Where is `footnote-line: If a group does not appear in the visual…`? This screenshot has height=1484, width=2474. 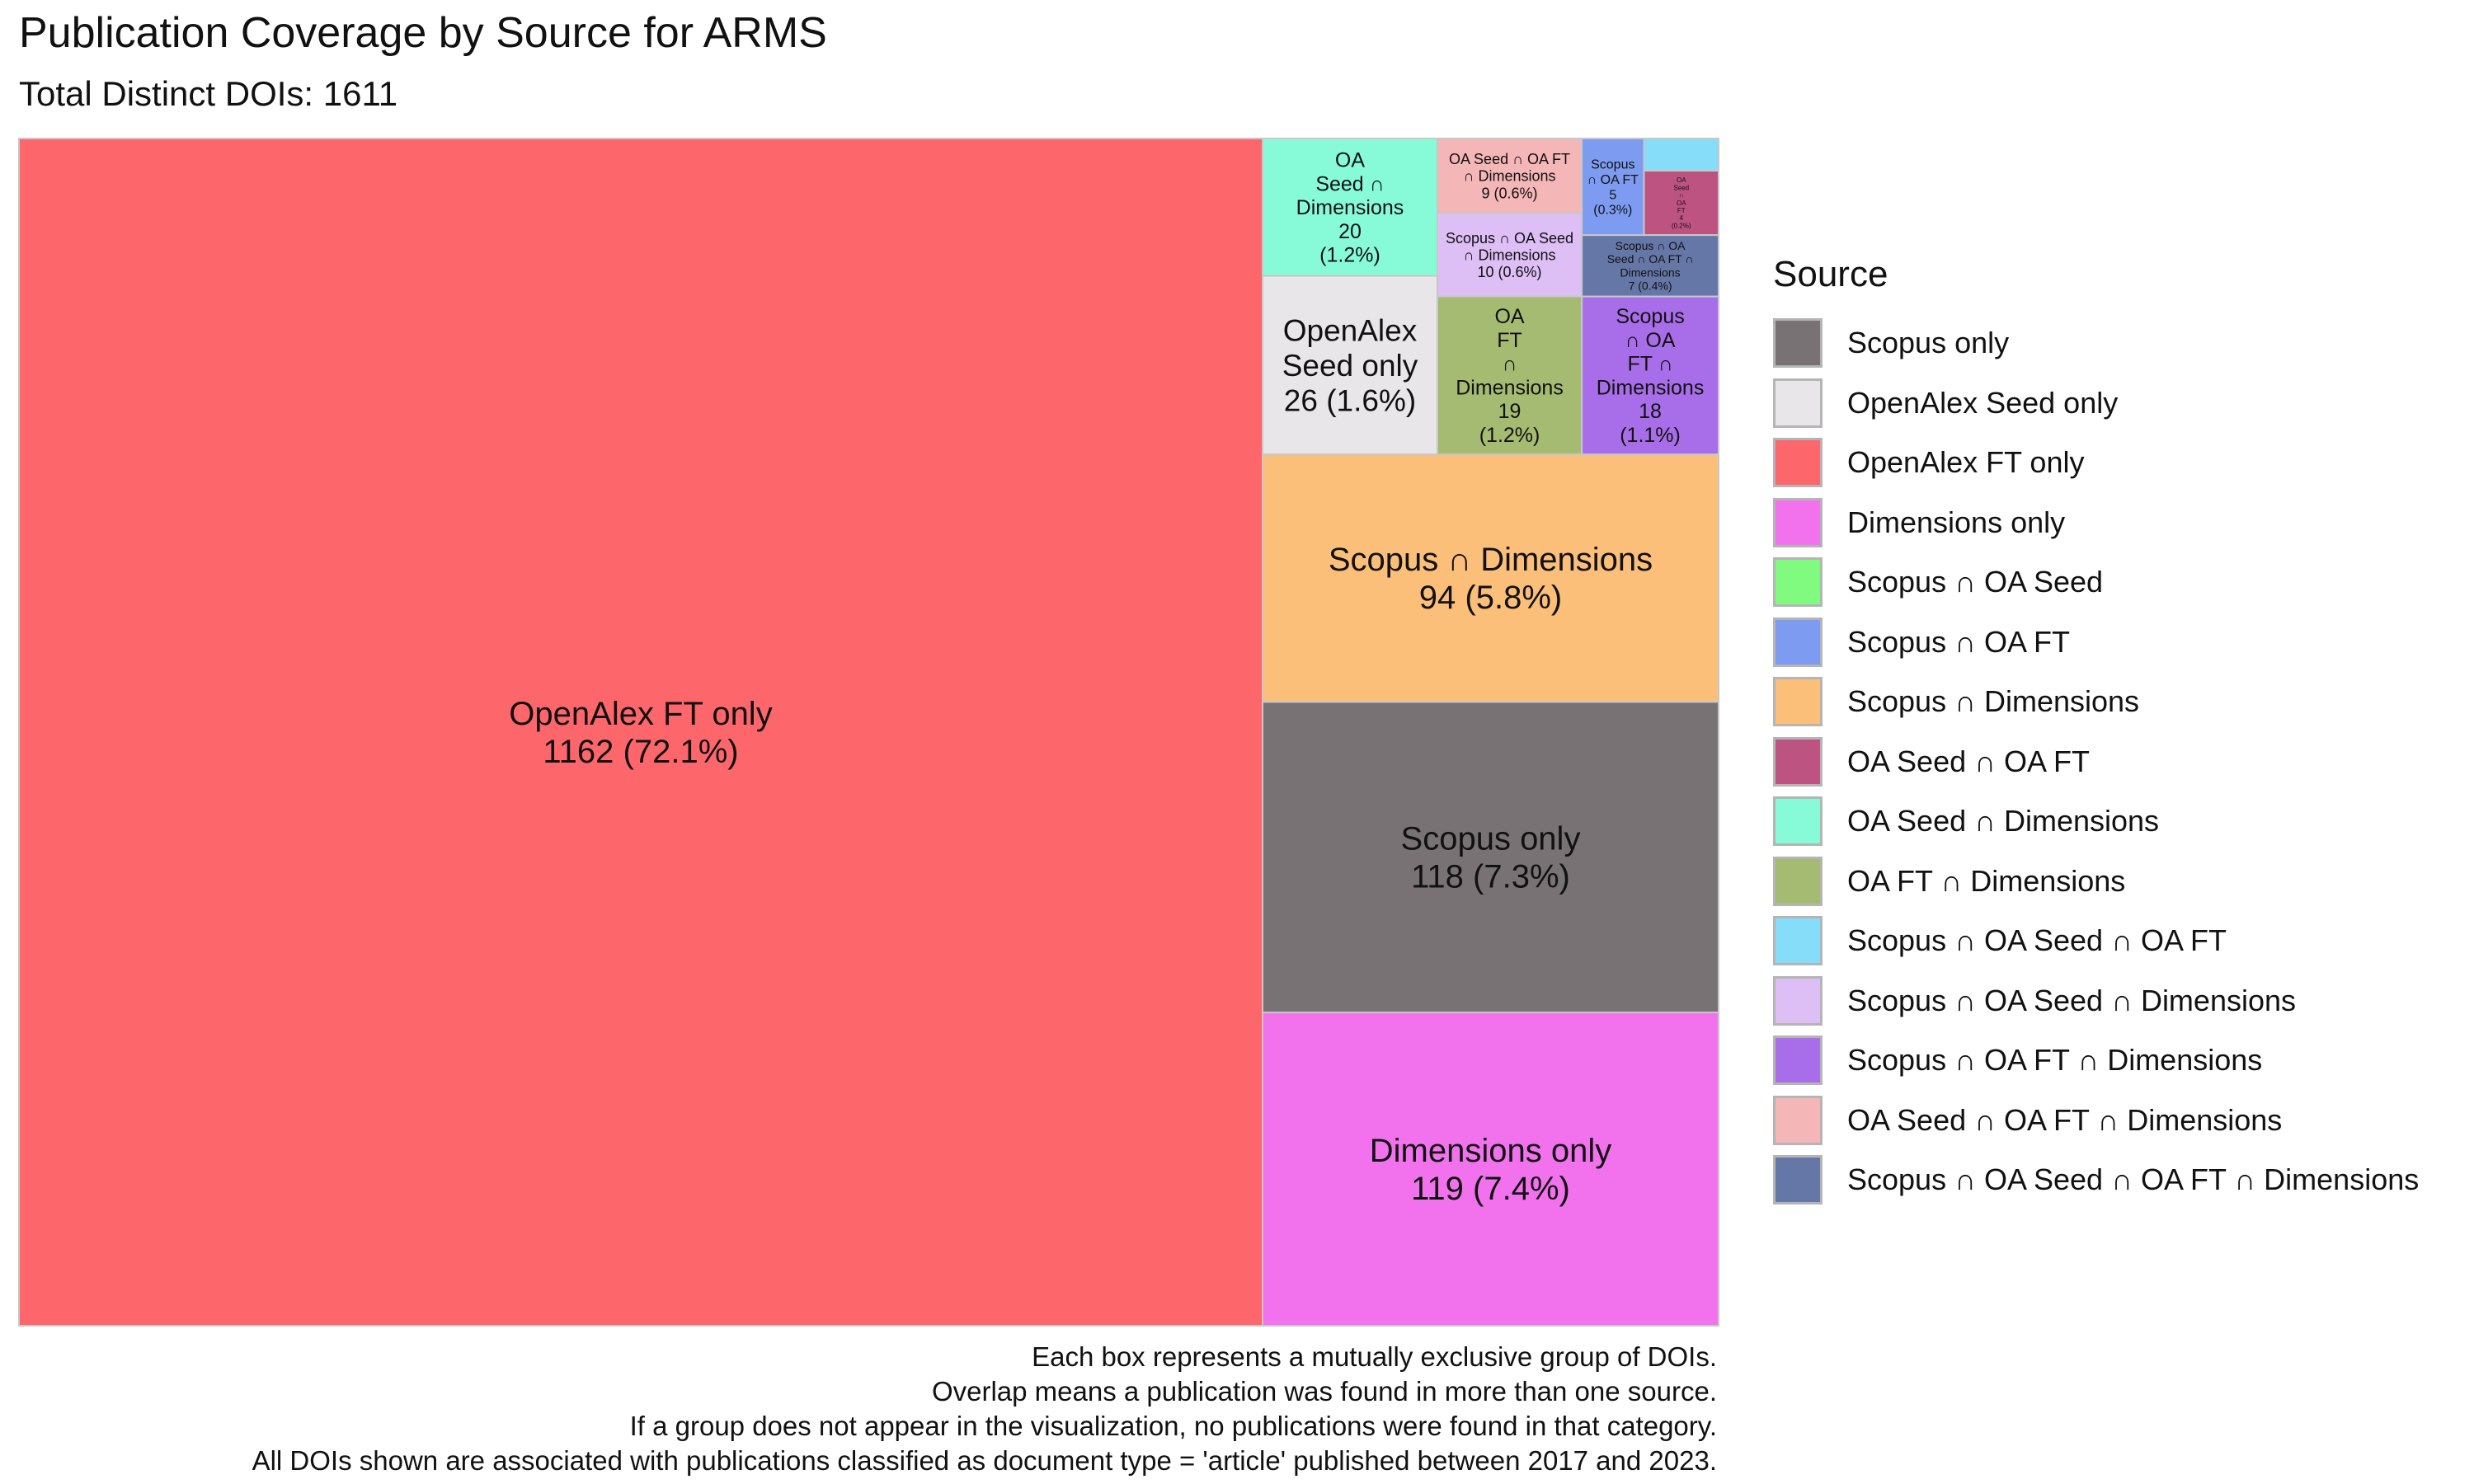 footnote-line: If a group does not appear in the visual… is located at coordinates (1173, 1426).